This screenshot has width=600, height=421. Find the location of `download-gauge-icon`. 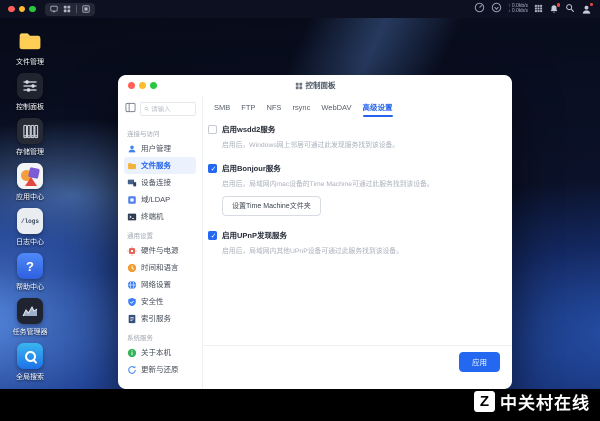

download-gauge-icon is located at coordinates (496, 9).